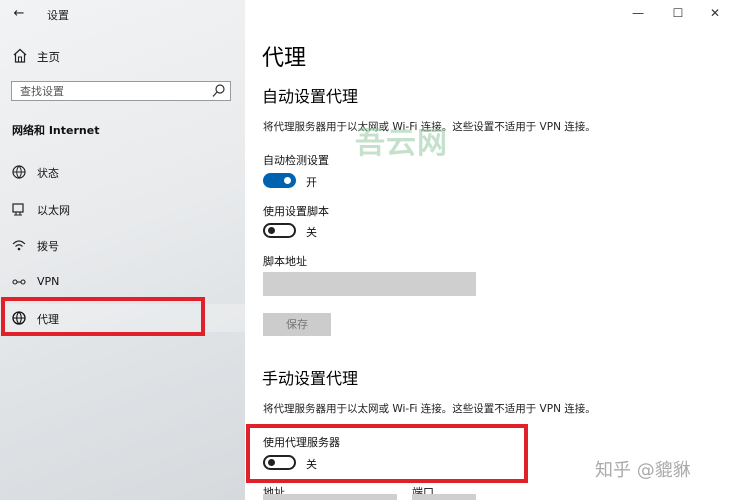  Describe the element at coordinates (310, 96) in the screenshot. I see `auto-proxy-heading: 自动设置代理` at that location.